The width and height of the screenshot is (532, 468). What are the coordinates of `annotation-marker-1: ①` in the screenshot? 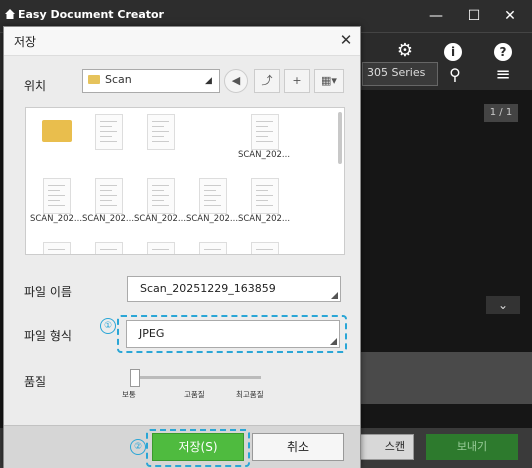 It's located at (108, 326).